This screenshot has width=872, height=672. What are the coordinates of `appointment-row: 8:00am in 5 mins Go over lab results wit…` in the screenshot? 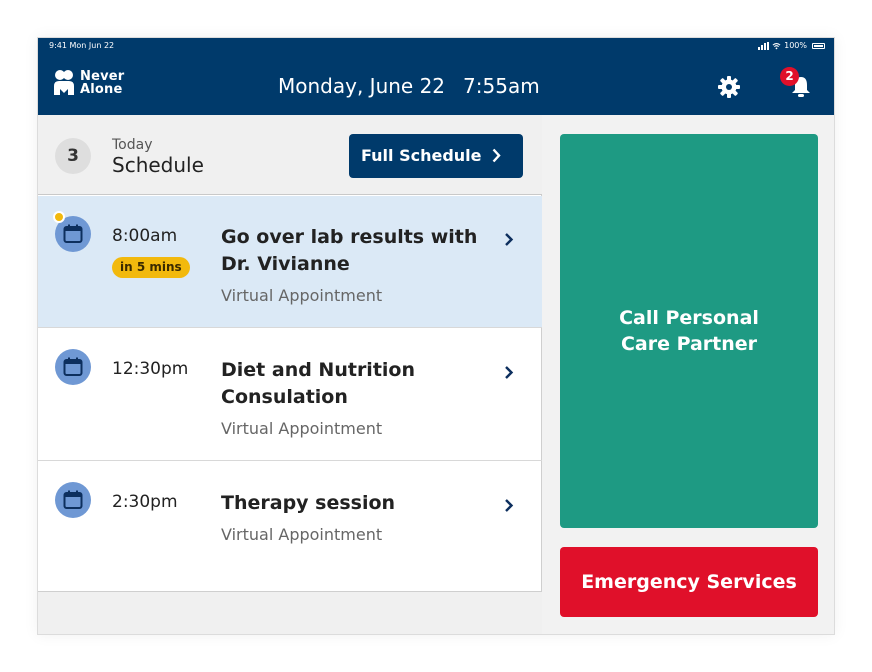 It's located at (290, 262).